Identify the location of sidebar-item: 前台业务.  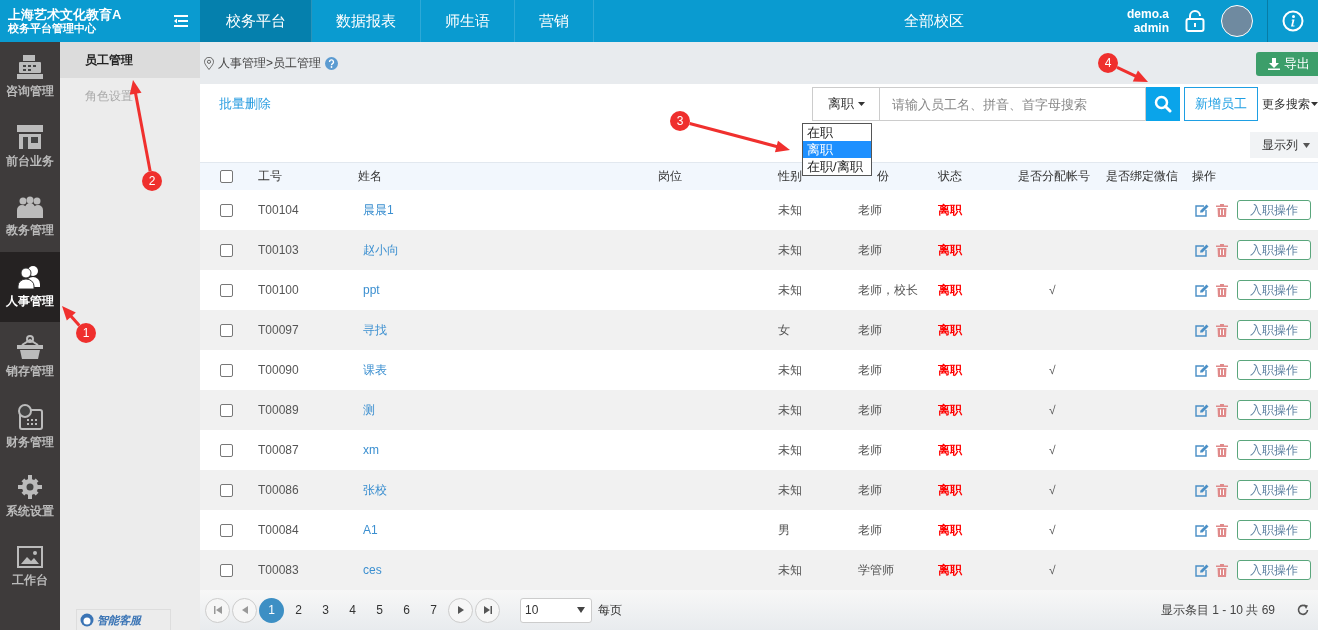
(30, 147).